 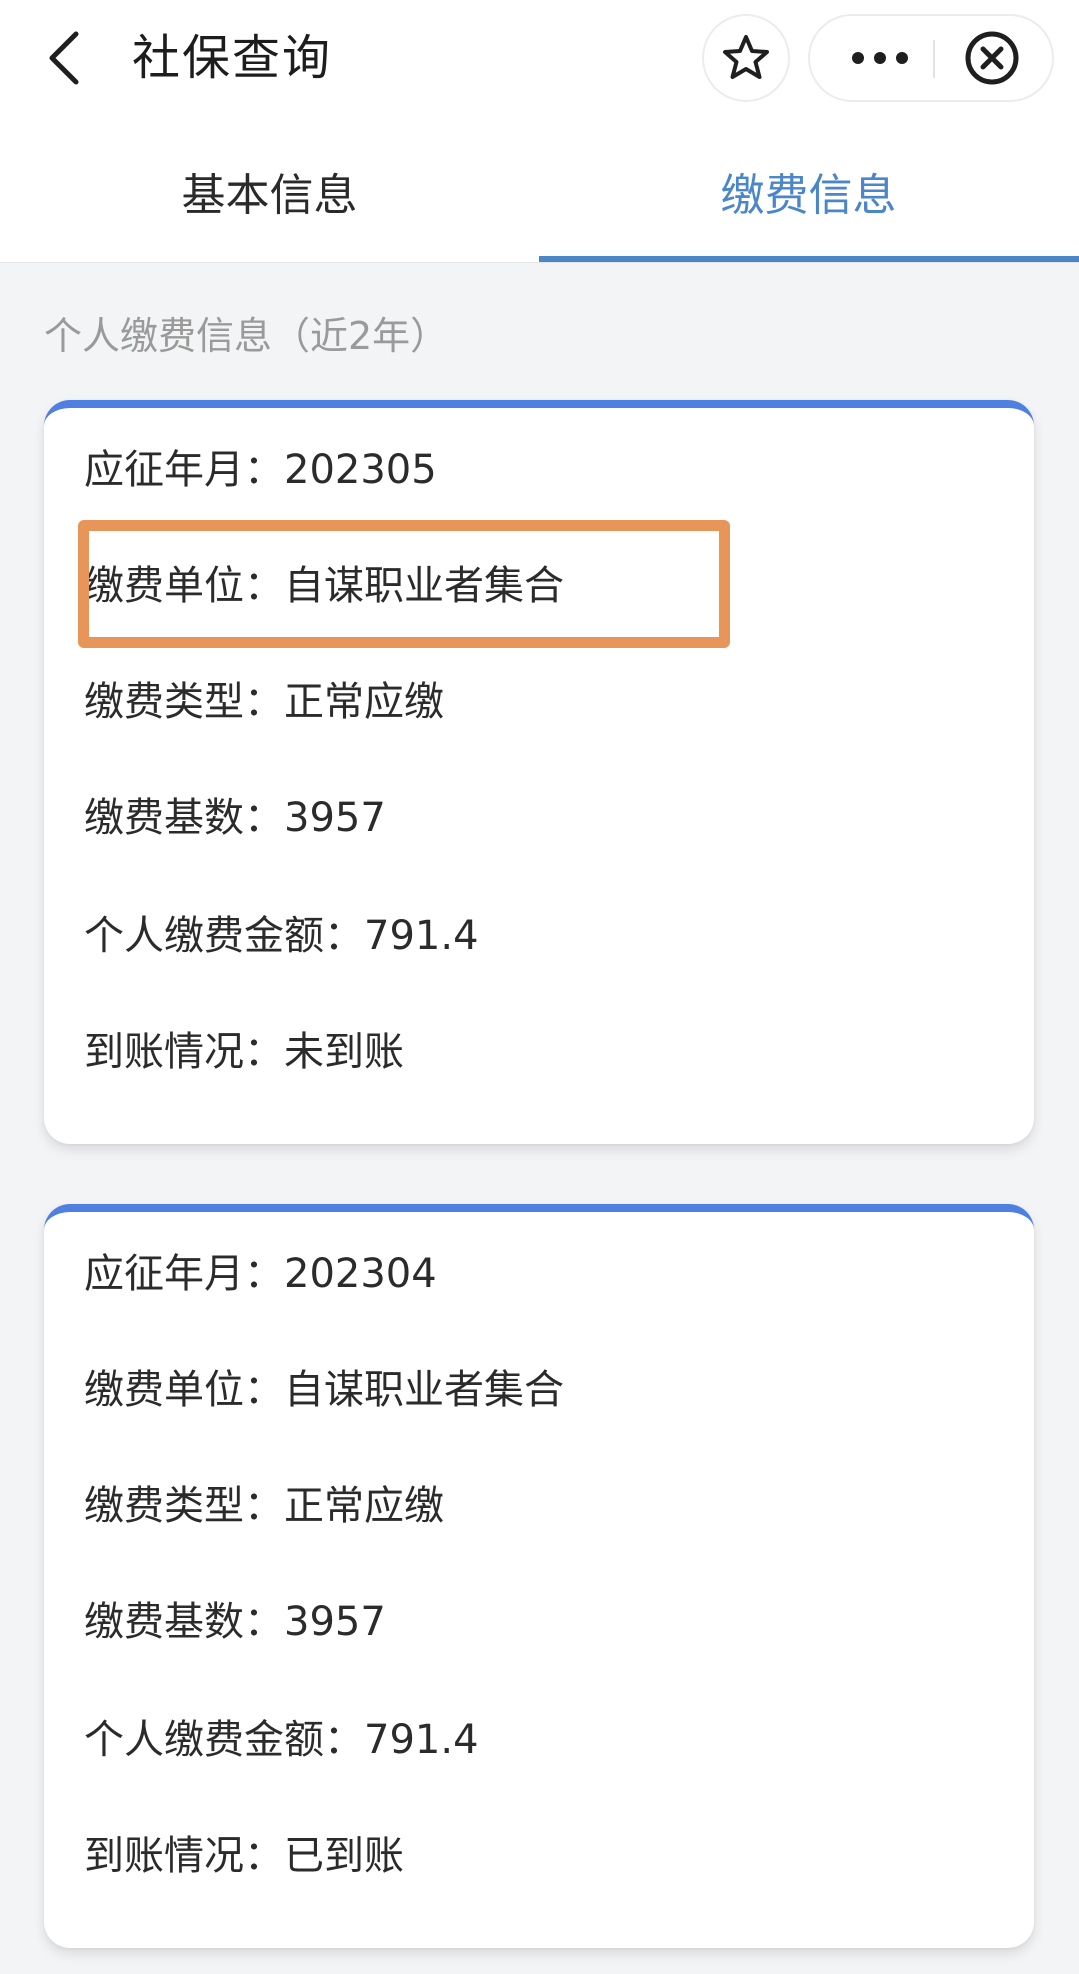 What do you see at coordinates (232, 58) in the screenshot?
I see `page-title: 社保查询` at bounding box center [232, 58].